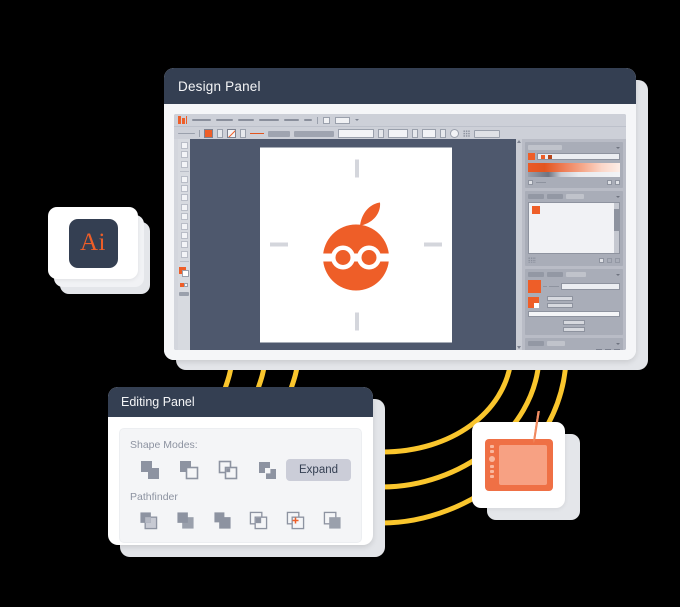 Image resolution: width=680 pixels, height=607 pixels. What do you see at coordinates (429, 133) in the screenshot?
I see `transform-field` at bounding box center [429, 133].